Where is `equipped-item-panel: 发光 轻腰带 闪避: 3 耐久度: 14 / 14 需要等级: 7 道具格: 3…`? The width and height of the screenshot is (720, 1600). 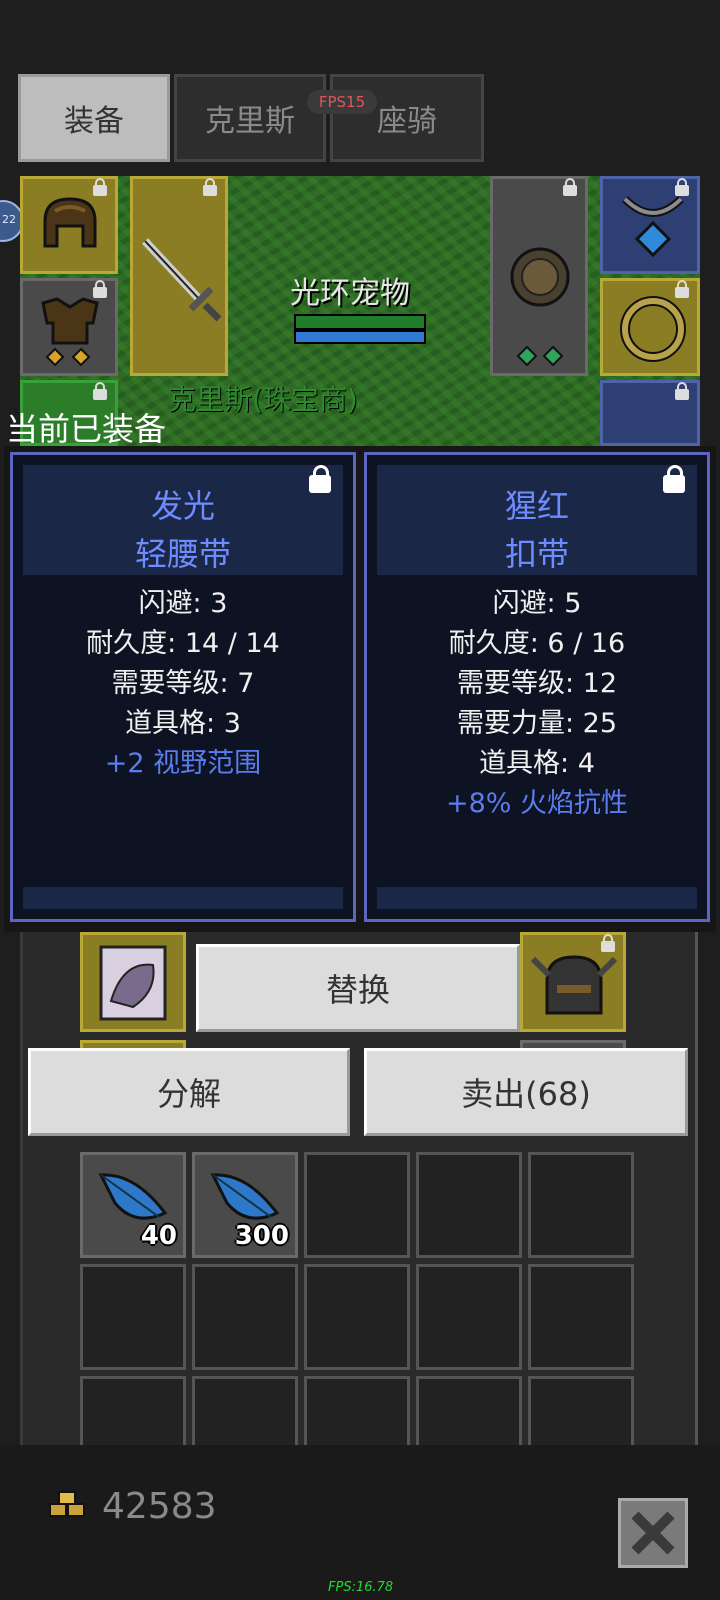
equipped-item-panel: 发光 轻腰带 闪避: 3 耐久度: 14 / 14 需要等级: 7 道具格: 3… is located at coordinates (183, 687).